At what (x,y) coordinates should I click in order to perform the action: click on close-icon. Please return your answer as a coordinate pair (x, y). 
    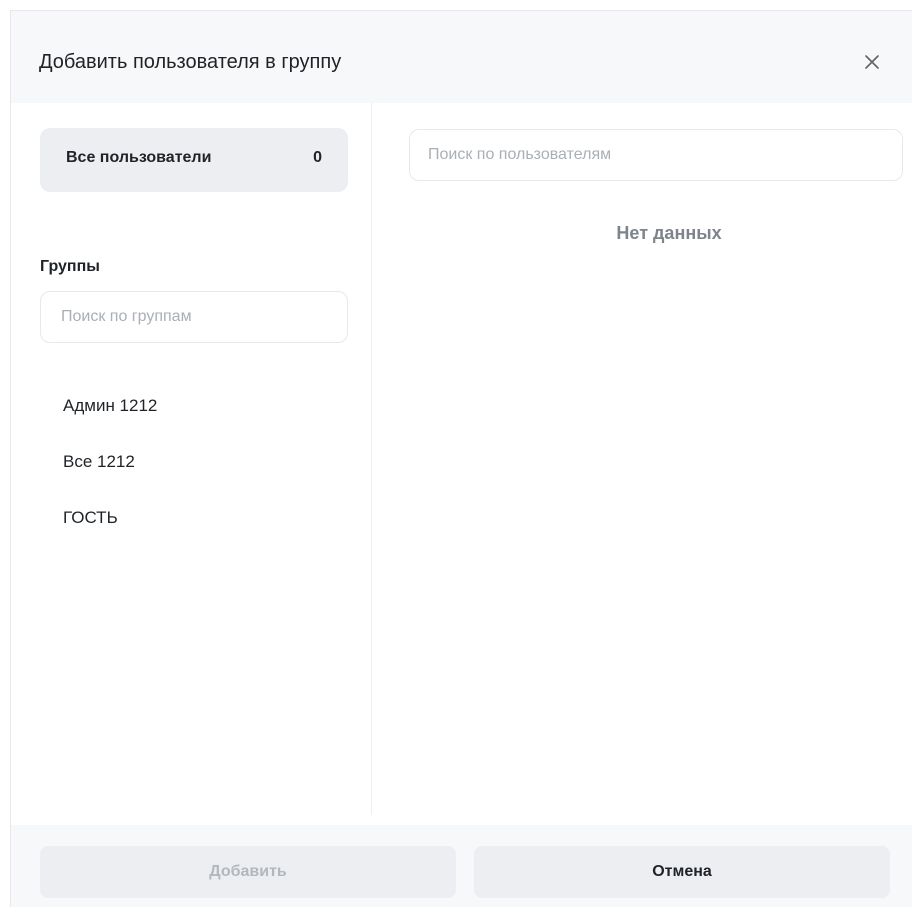
    Looking at the image, I should click on (872, 62).